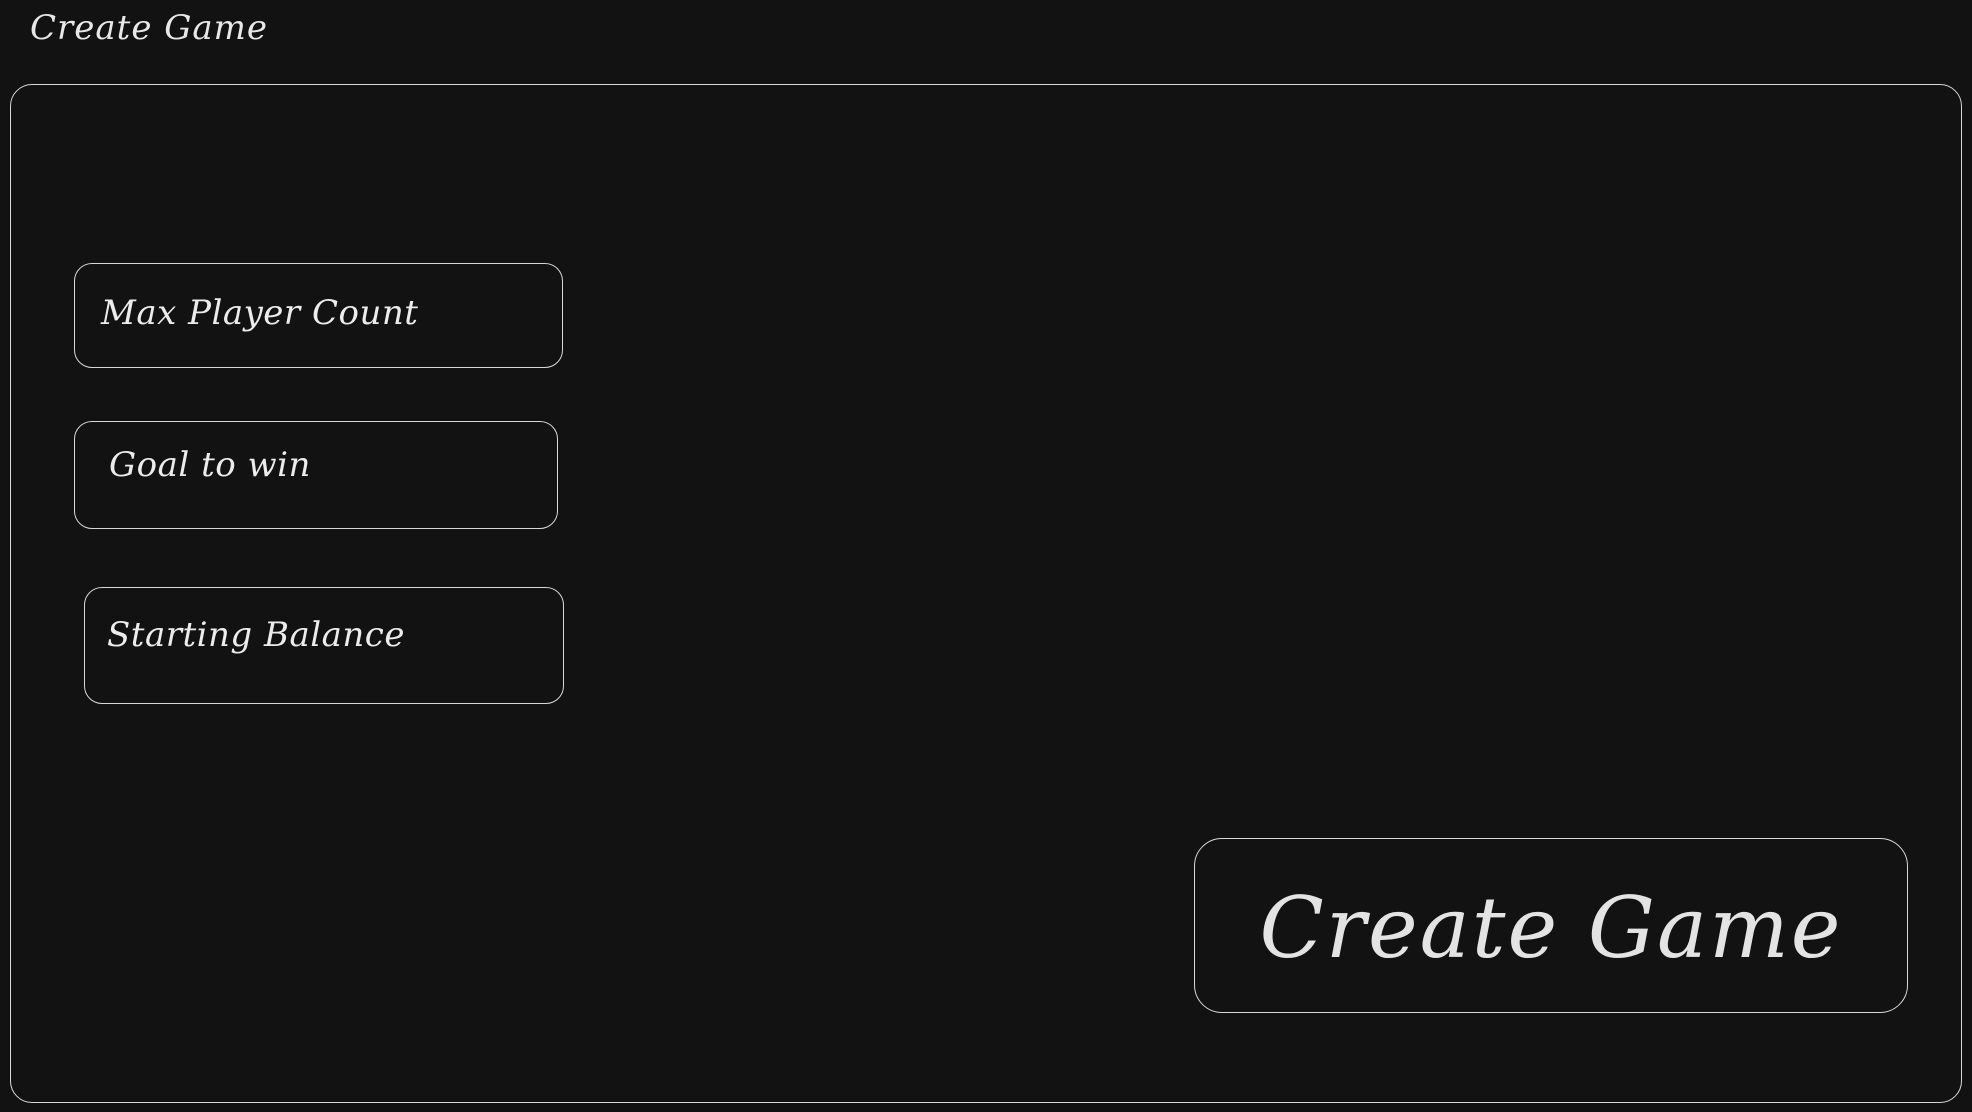  Describe the element at coordinates (316, 475) in the screenshot. I see `goal-to-win-field: Goal to win` at that location.